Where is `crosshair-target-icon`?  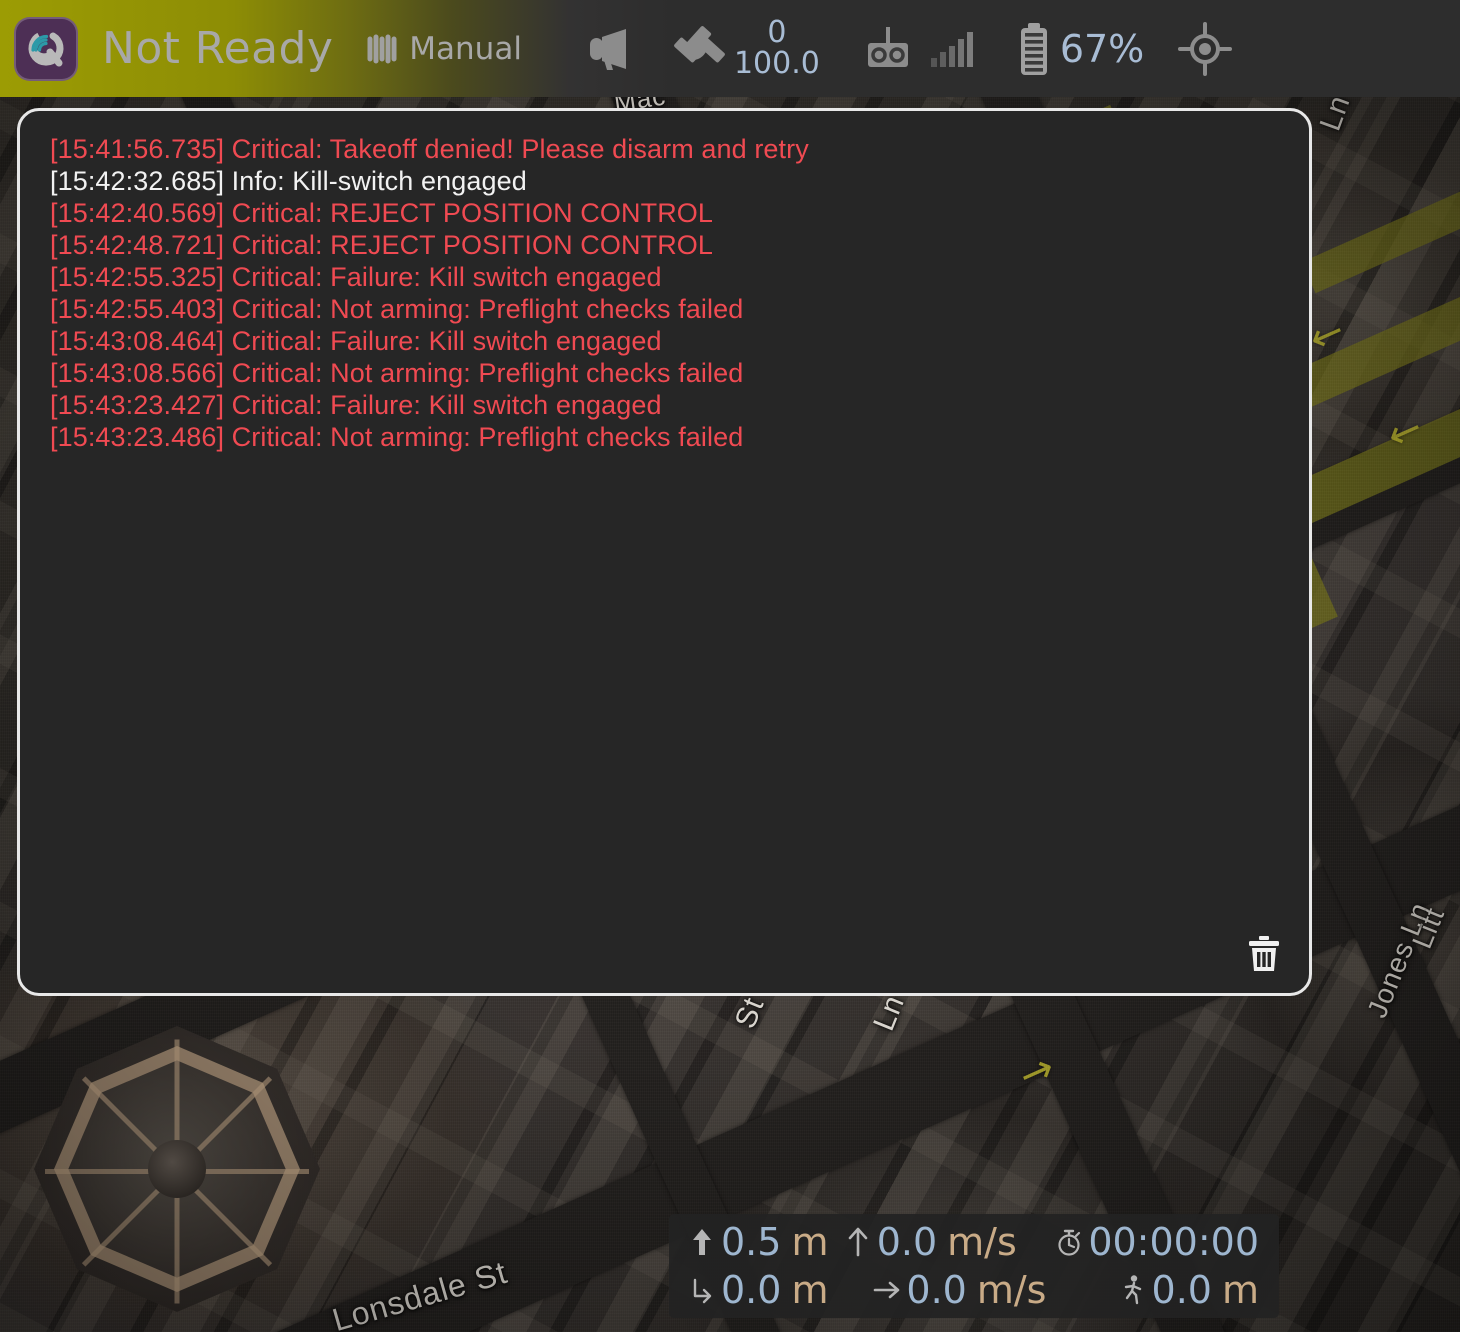
crosshair-target-icon is located at coordinates (1205, 48).